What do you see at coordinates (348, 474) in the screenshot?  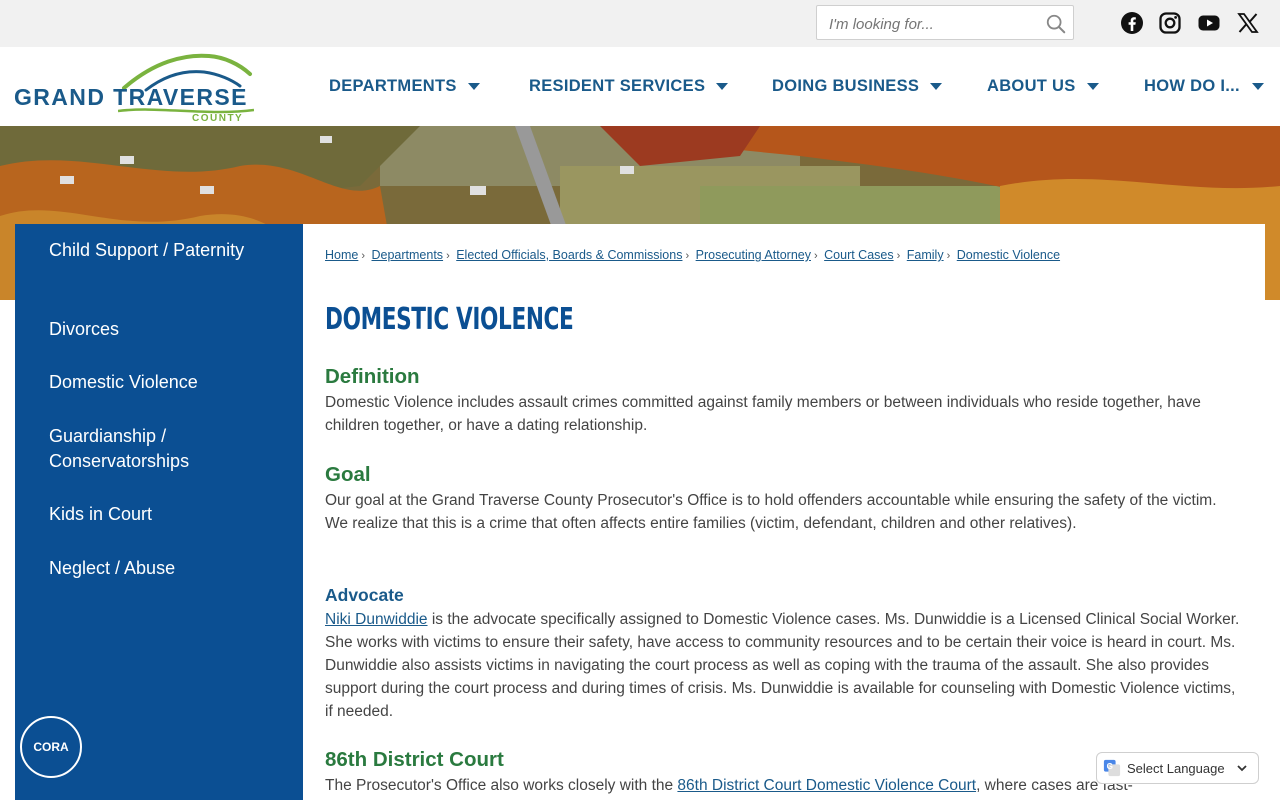 I see `goal-heading: Goal` at bounding box center [348, 474].